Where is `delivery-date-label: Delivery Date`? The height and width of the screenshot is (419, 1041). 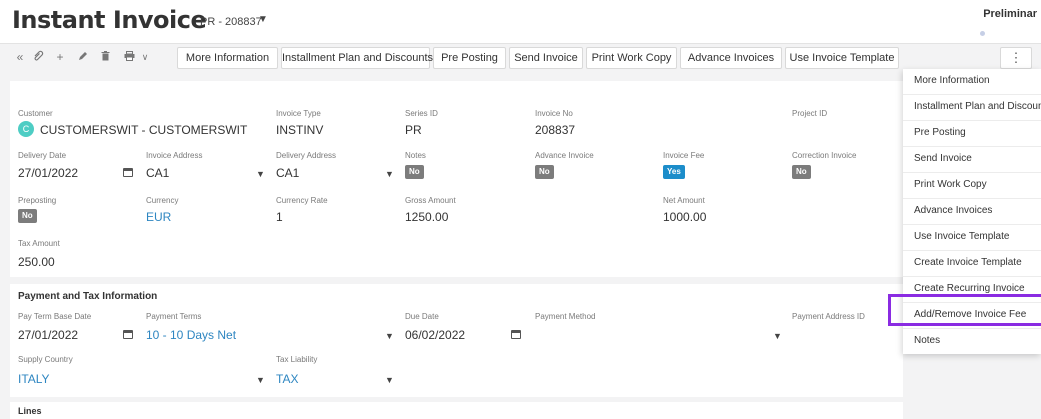
delivery-date-label: Delivery Date is located at coordinates (42, 155).